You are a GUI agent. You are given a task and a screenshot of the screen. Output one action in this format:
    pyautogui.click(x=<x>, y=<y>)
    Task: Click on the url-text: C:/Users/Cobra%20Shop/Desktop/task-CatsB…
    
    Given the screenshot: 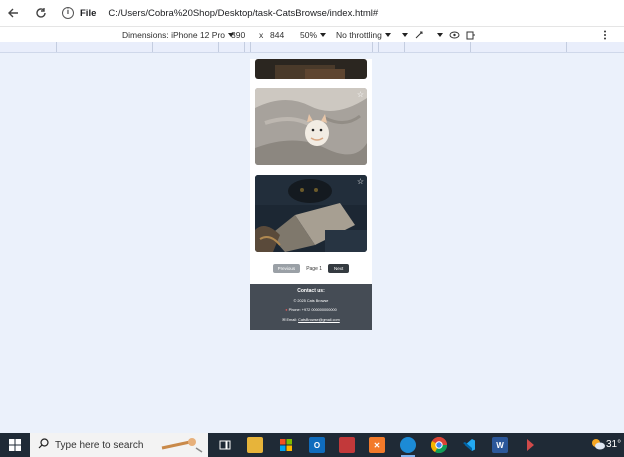 What is the action you would take?
    pyautogui.click(x=243, y=13)
    